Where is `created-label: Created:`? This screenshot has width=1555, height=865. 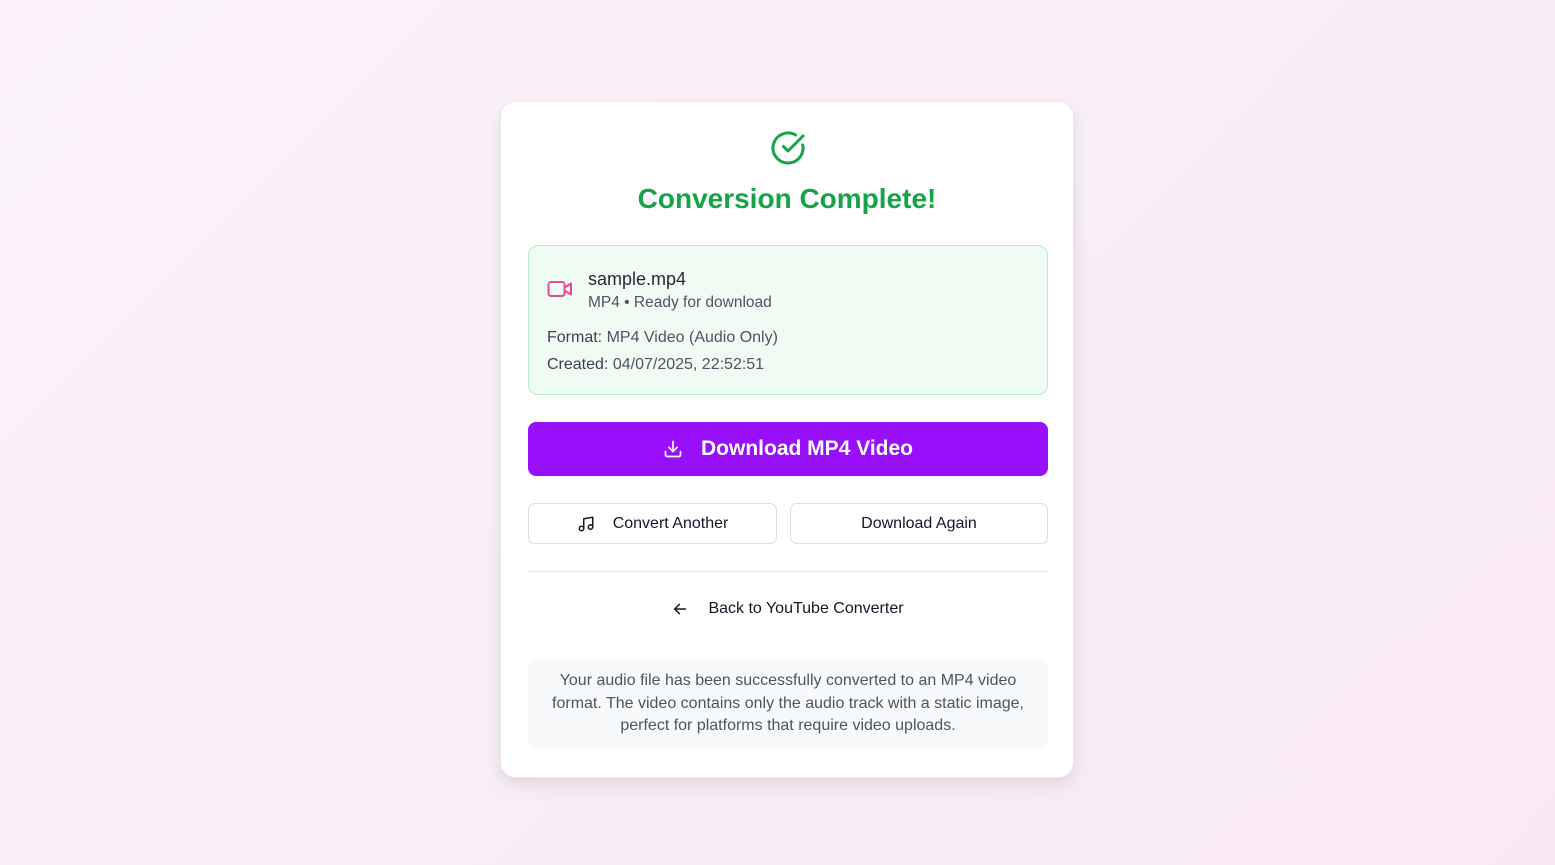
created-label: Created: is located at coordinates (578, 364).